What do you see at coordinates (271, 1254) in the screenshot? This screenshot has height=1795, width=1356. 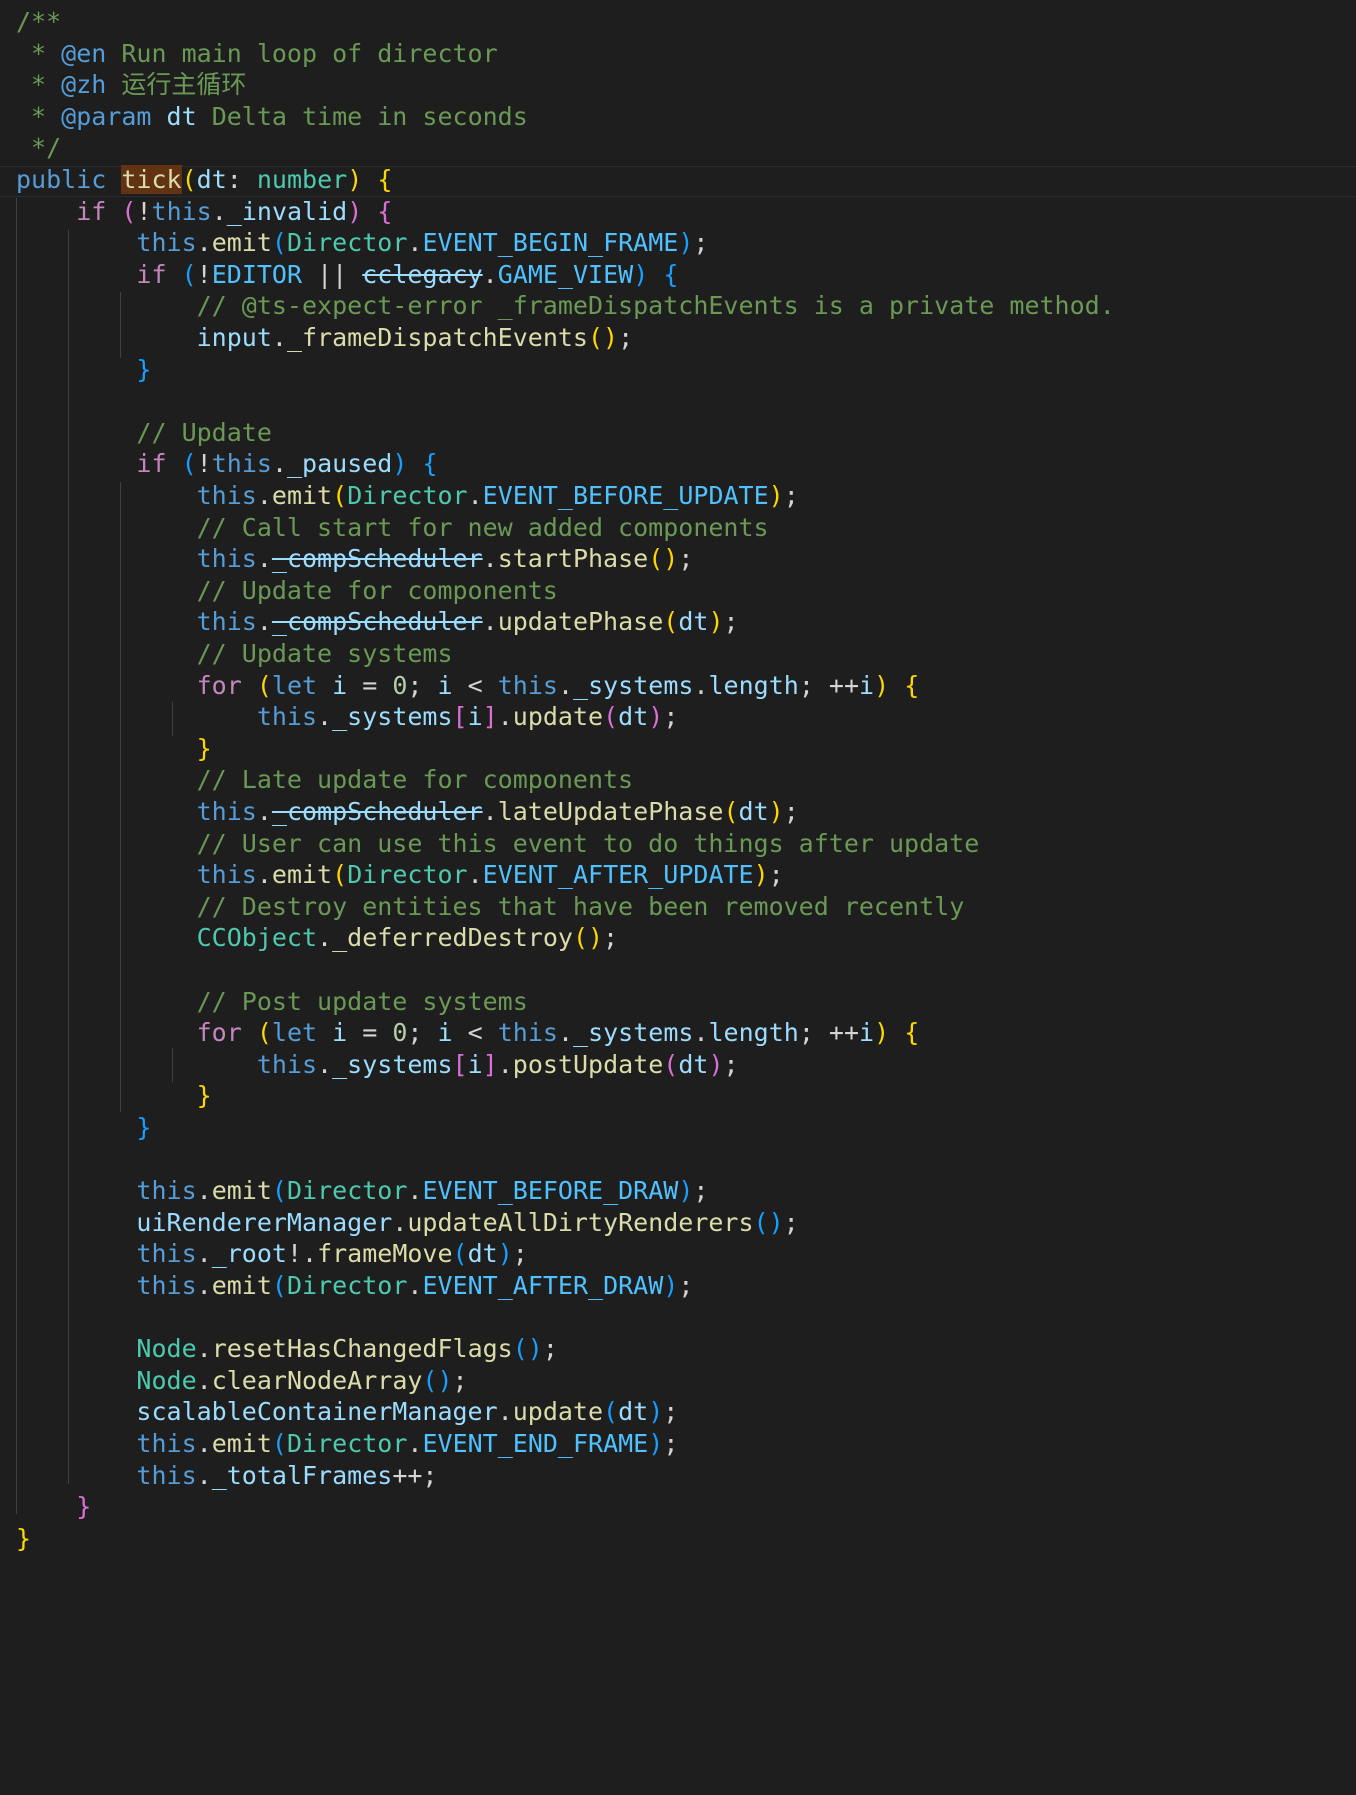 I see `code-line: this._root!.frameMove(dt);` at bounding box center [271, 1254].